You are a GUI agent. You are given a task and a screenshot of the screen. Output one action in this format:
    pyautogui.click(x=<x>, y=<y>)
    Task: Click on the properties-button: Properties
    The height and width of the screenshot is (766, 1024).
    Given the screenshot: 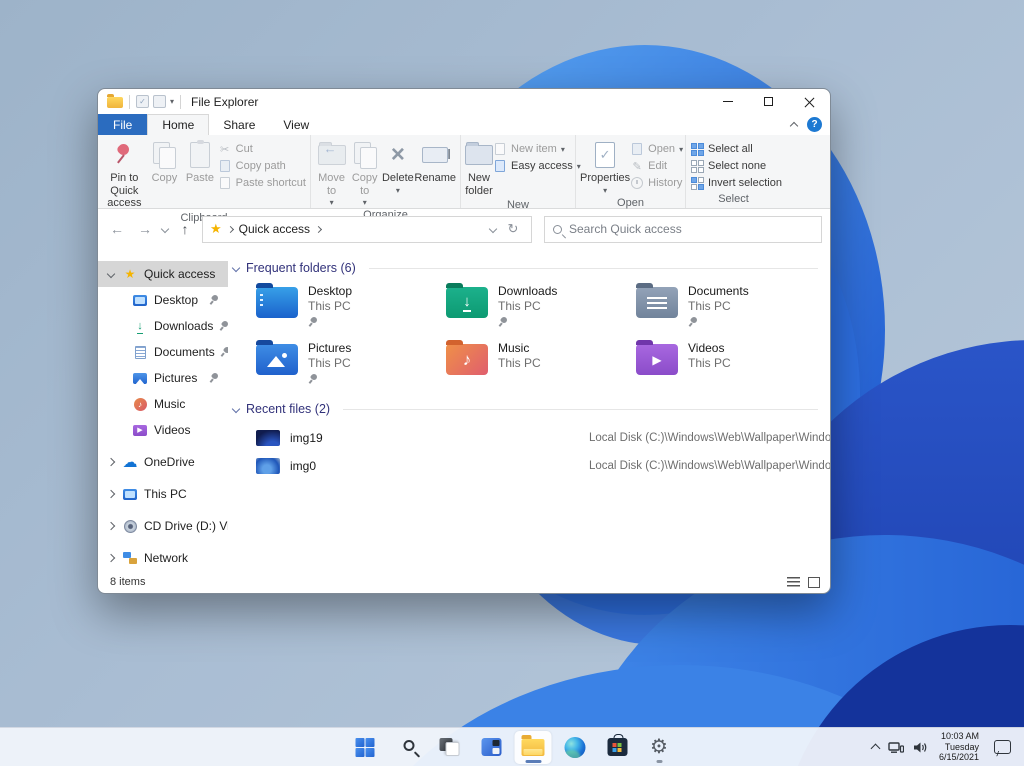 What is the action you would take?
    pyautogui.click(x=605, y=166)
    